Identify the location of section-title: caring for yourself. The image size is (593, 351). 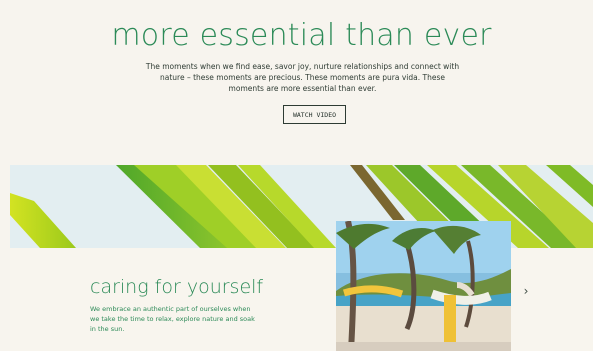
(177, 287).